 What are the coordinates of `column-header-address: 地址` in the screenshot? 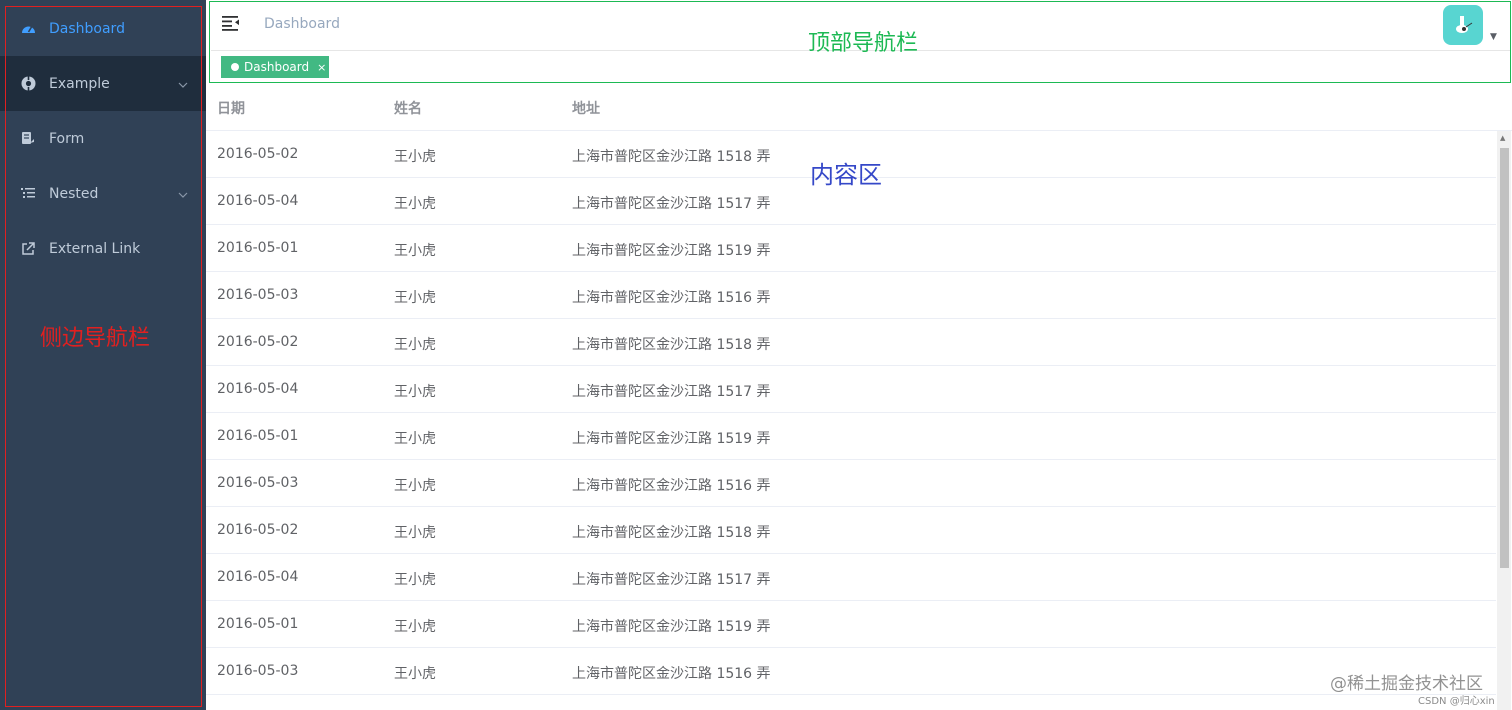 It's located at (586, 108).